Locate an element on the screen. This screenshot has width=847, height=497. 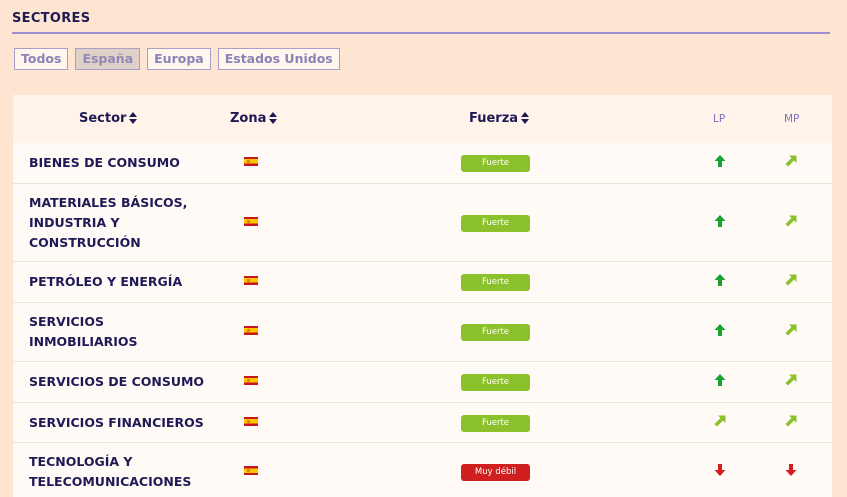
sector-name-line: BIENES DE CONSUMO is located at coordinates (104, 162).